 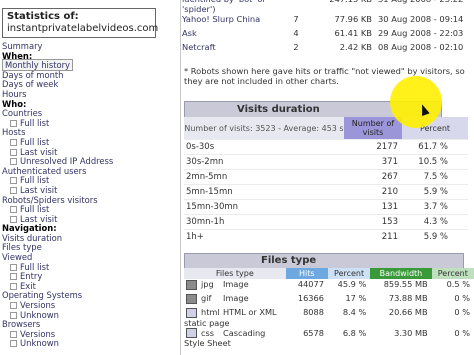 I want to click on visits-count: 211, so click(x=373, y=236).